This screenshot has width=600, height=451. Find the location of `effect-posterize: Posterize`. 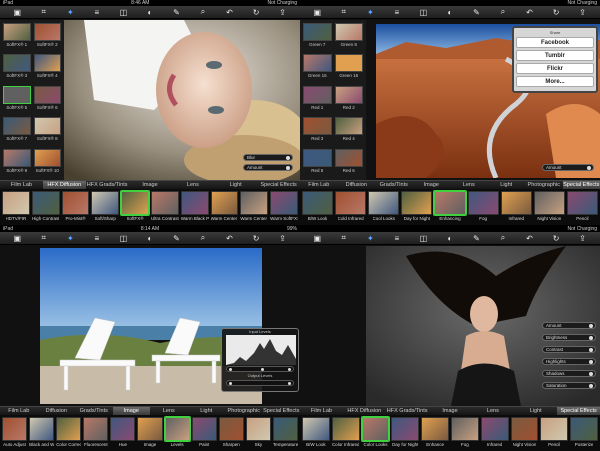

effect-posterize: Posterize is located at coordinates (584, 433).